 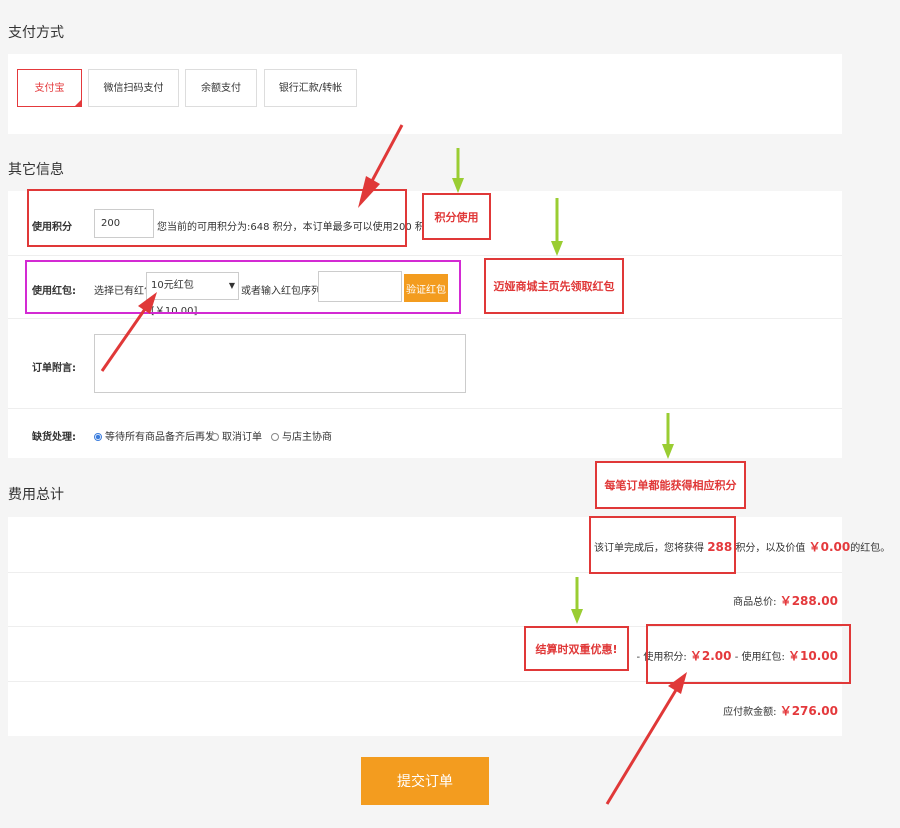 What do you see at coordinates (217, 218) in the screenshot?
I see `points-highlight-box` at bounding box center [217, 218].